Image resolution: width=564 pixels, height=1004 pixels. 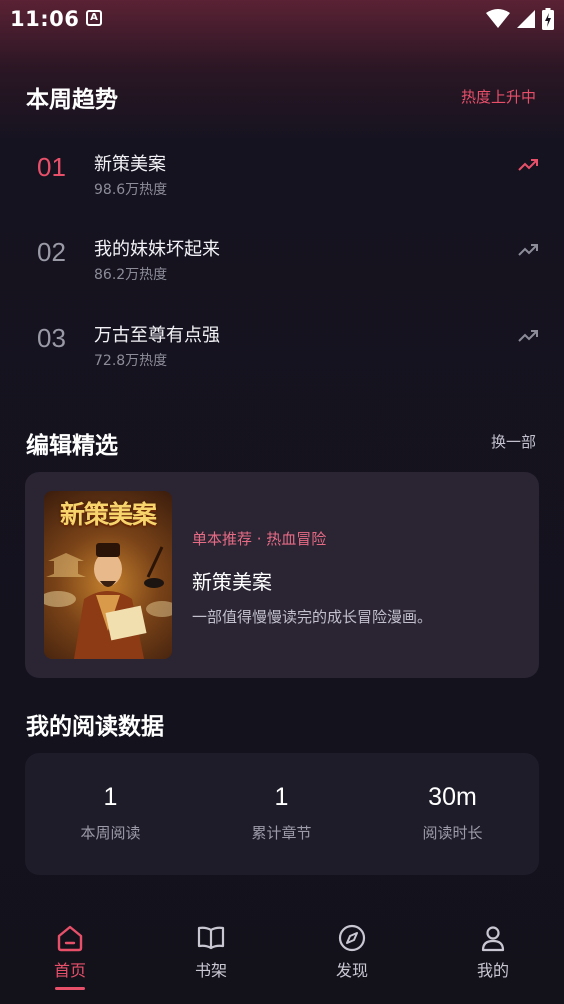 I want to click on user-icon, so click(x=493, y=939).